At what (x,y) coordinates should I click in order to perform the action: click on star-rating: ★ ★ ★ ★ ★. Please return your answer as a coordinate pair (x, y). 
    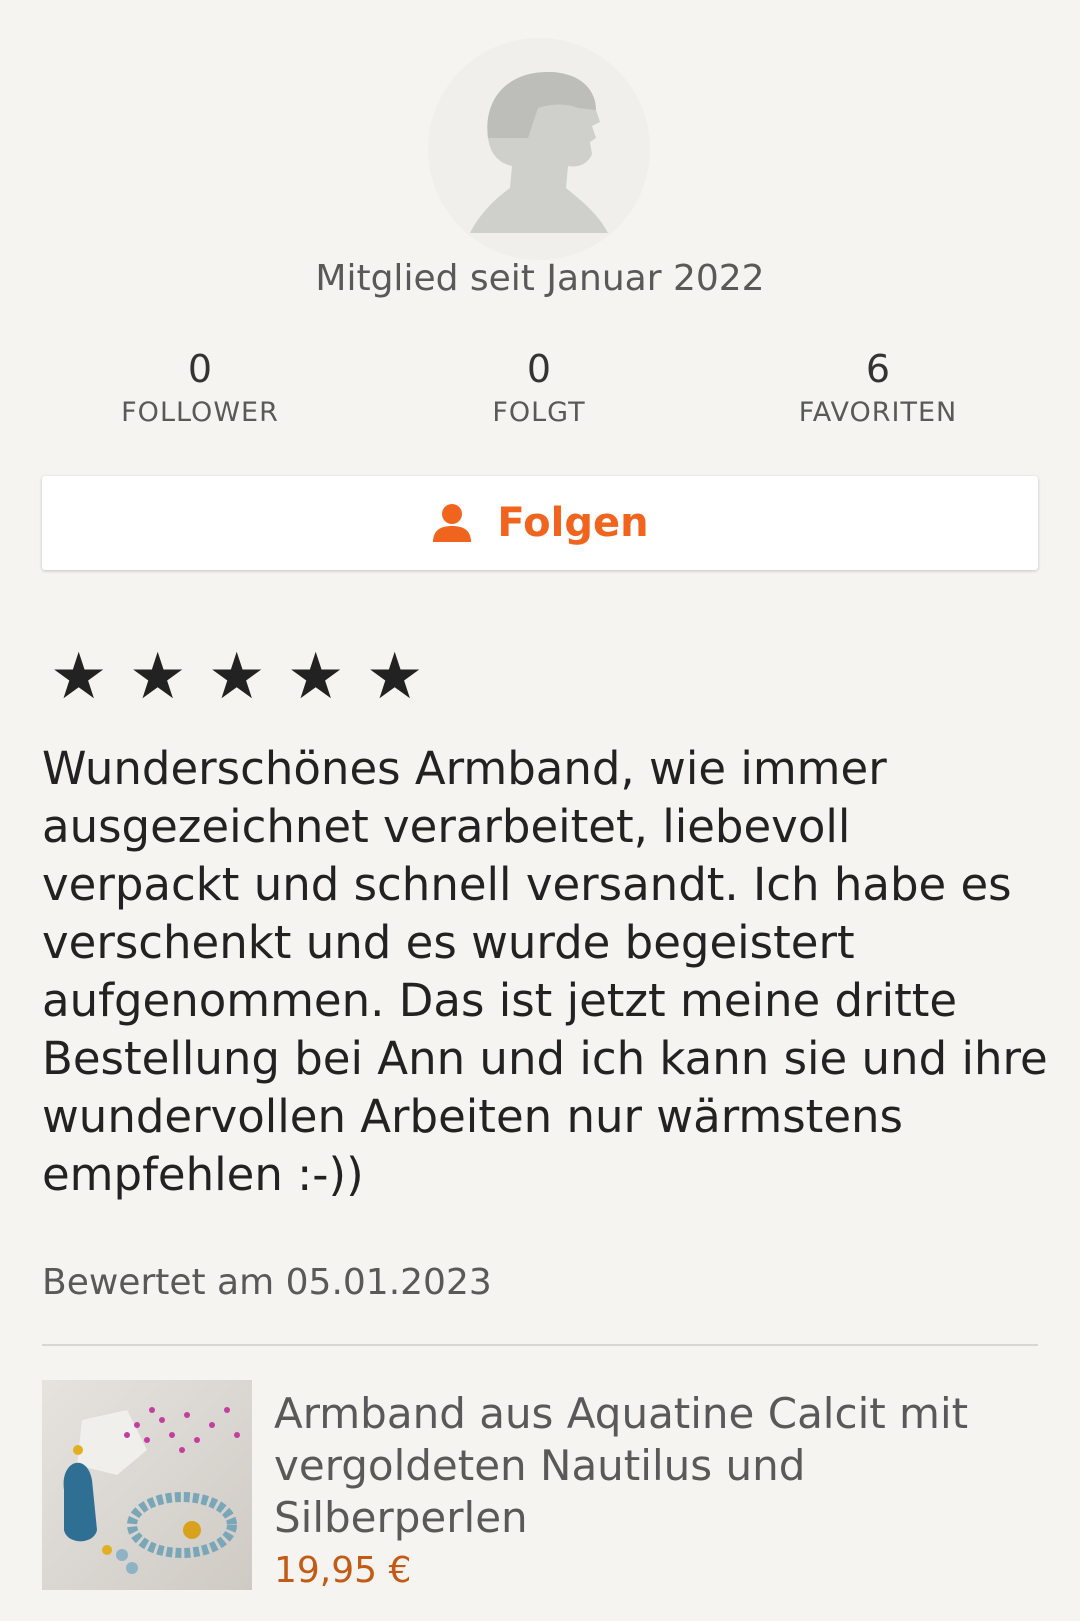
    Looking at the image, I should click on (247, 677).